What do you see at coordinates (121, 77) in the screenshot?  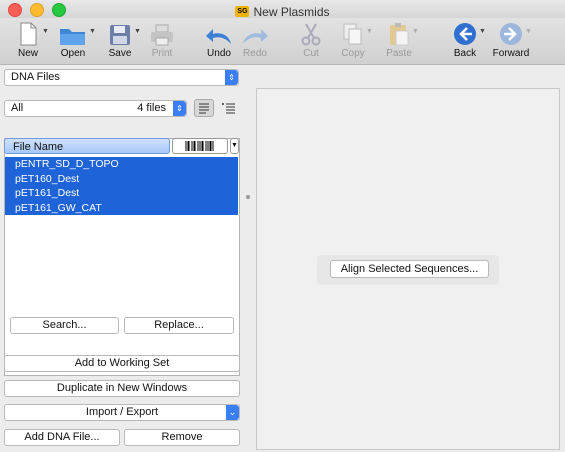 I see `collection-select: DNA Files ⇕` at bounding box center [121, 77].